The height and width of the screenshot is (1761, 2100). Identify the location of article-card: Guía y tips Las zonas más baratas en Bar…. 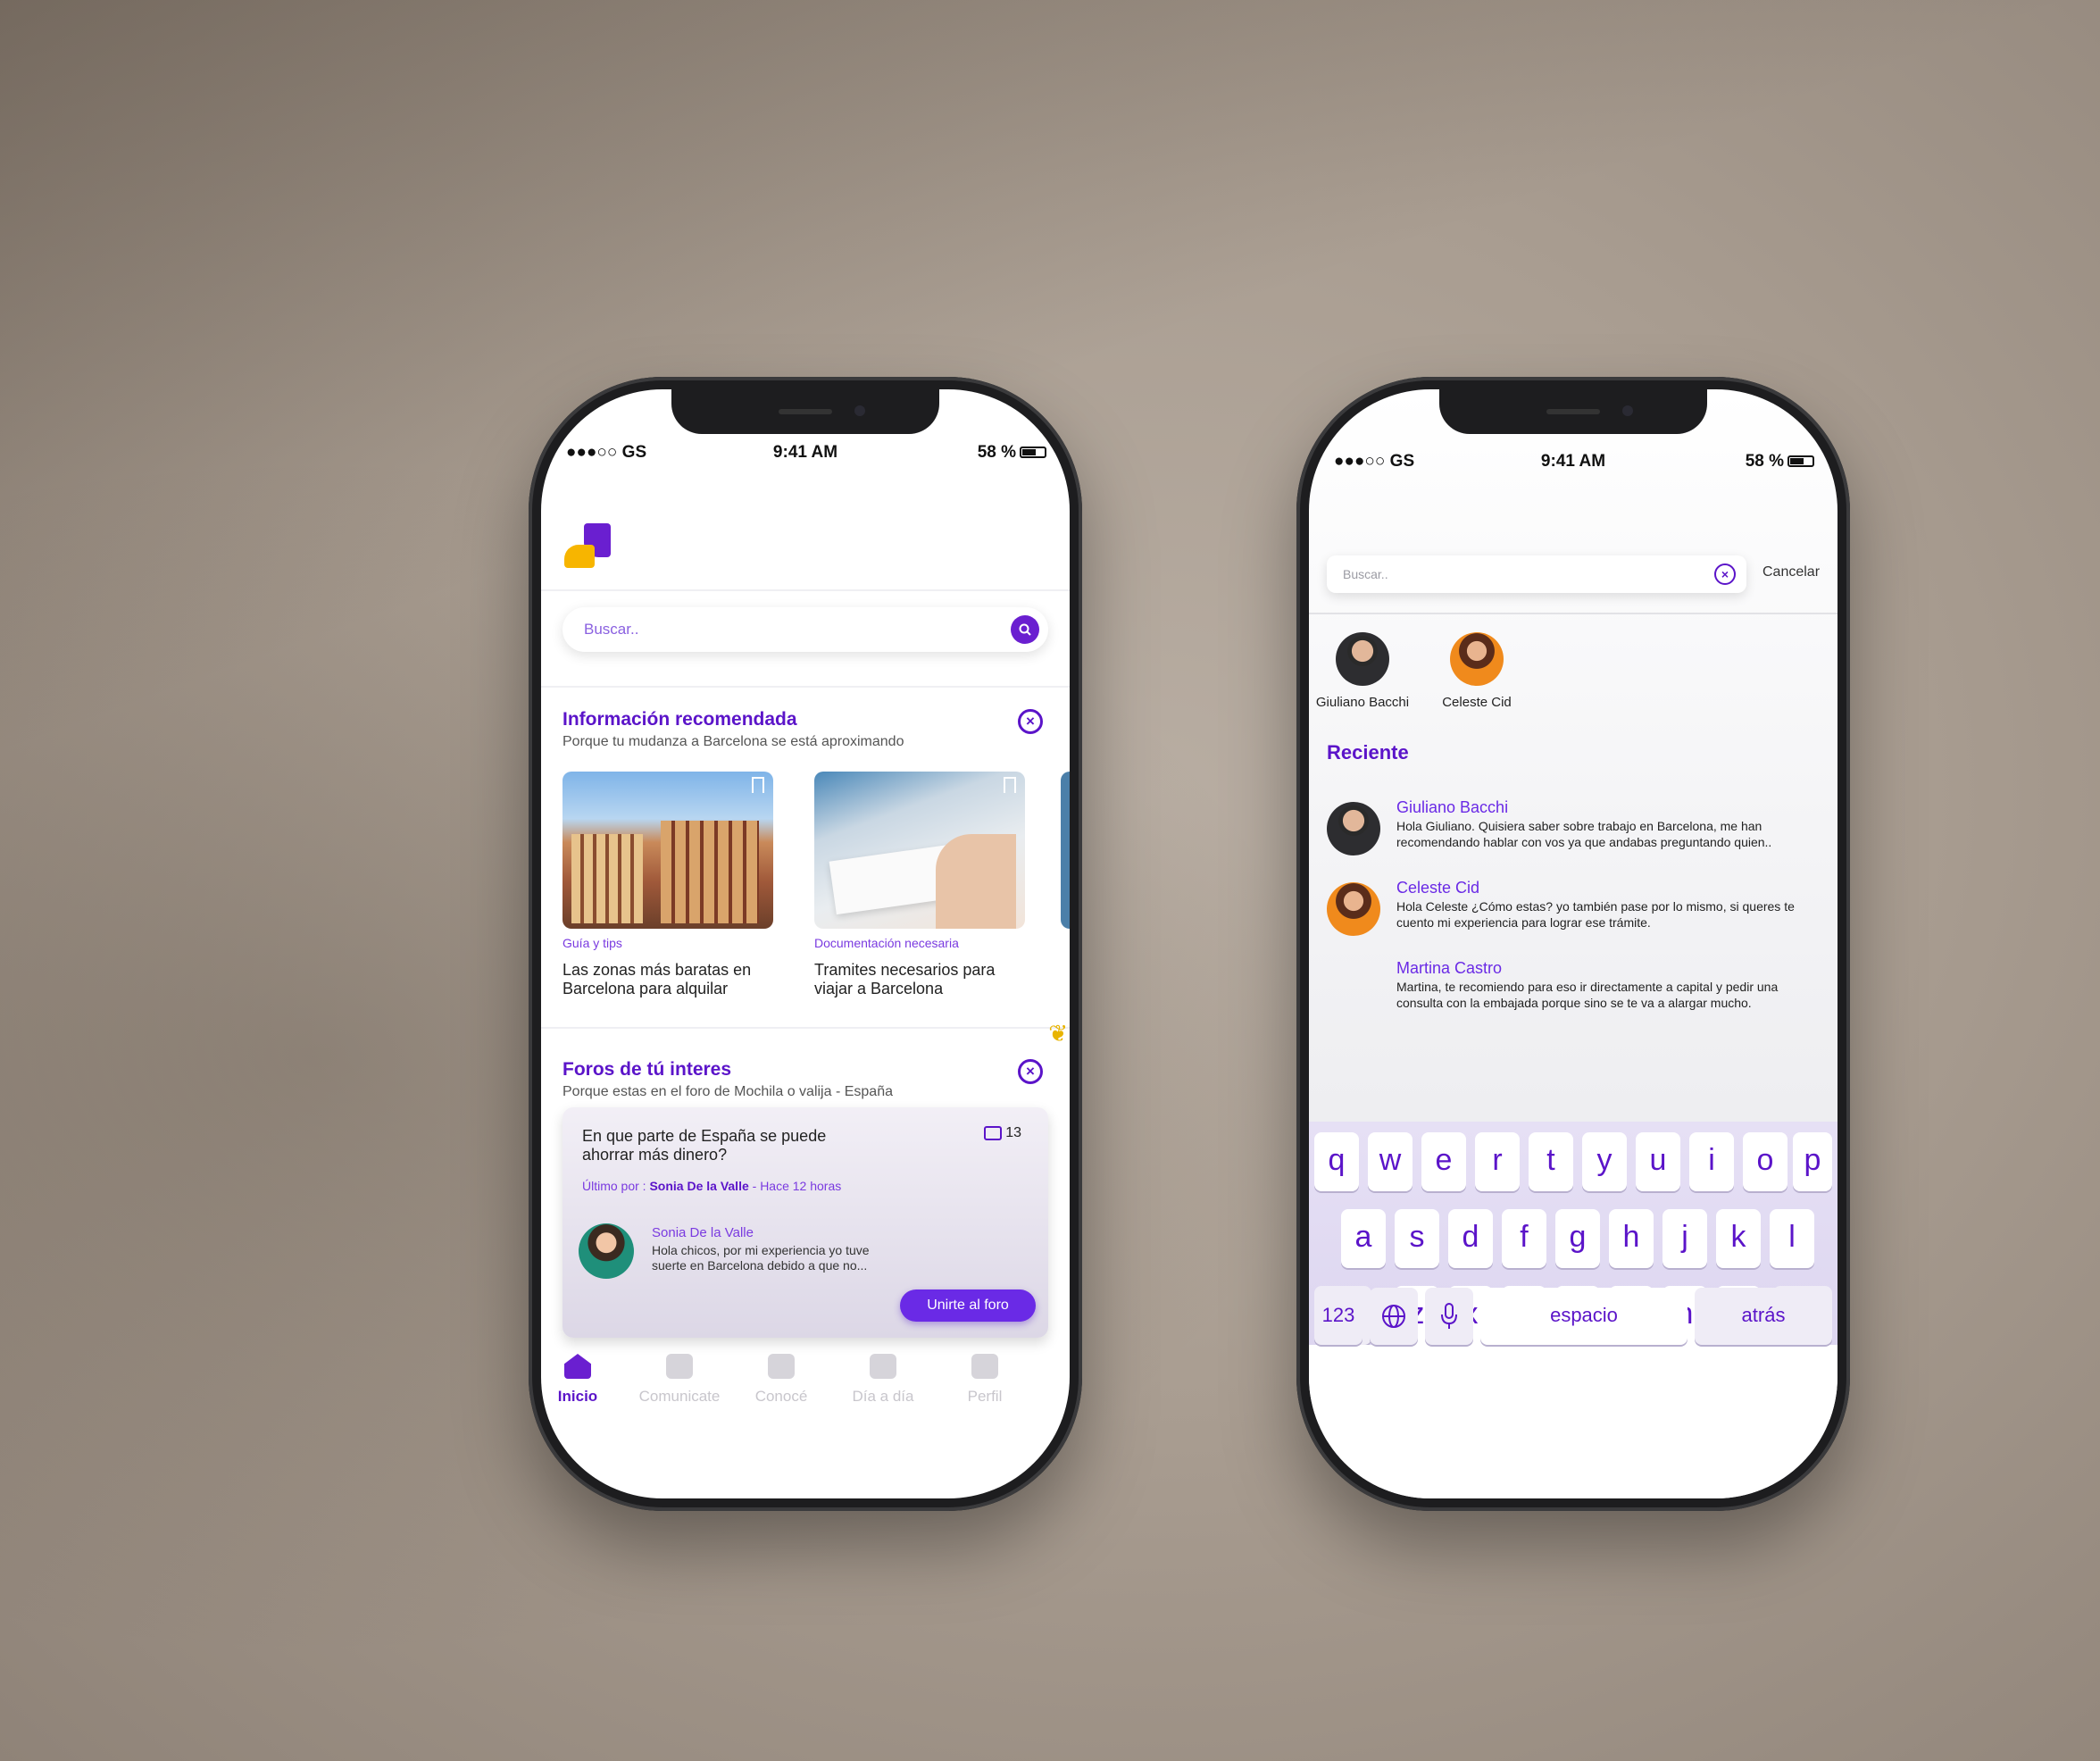
(667, 885).